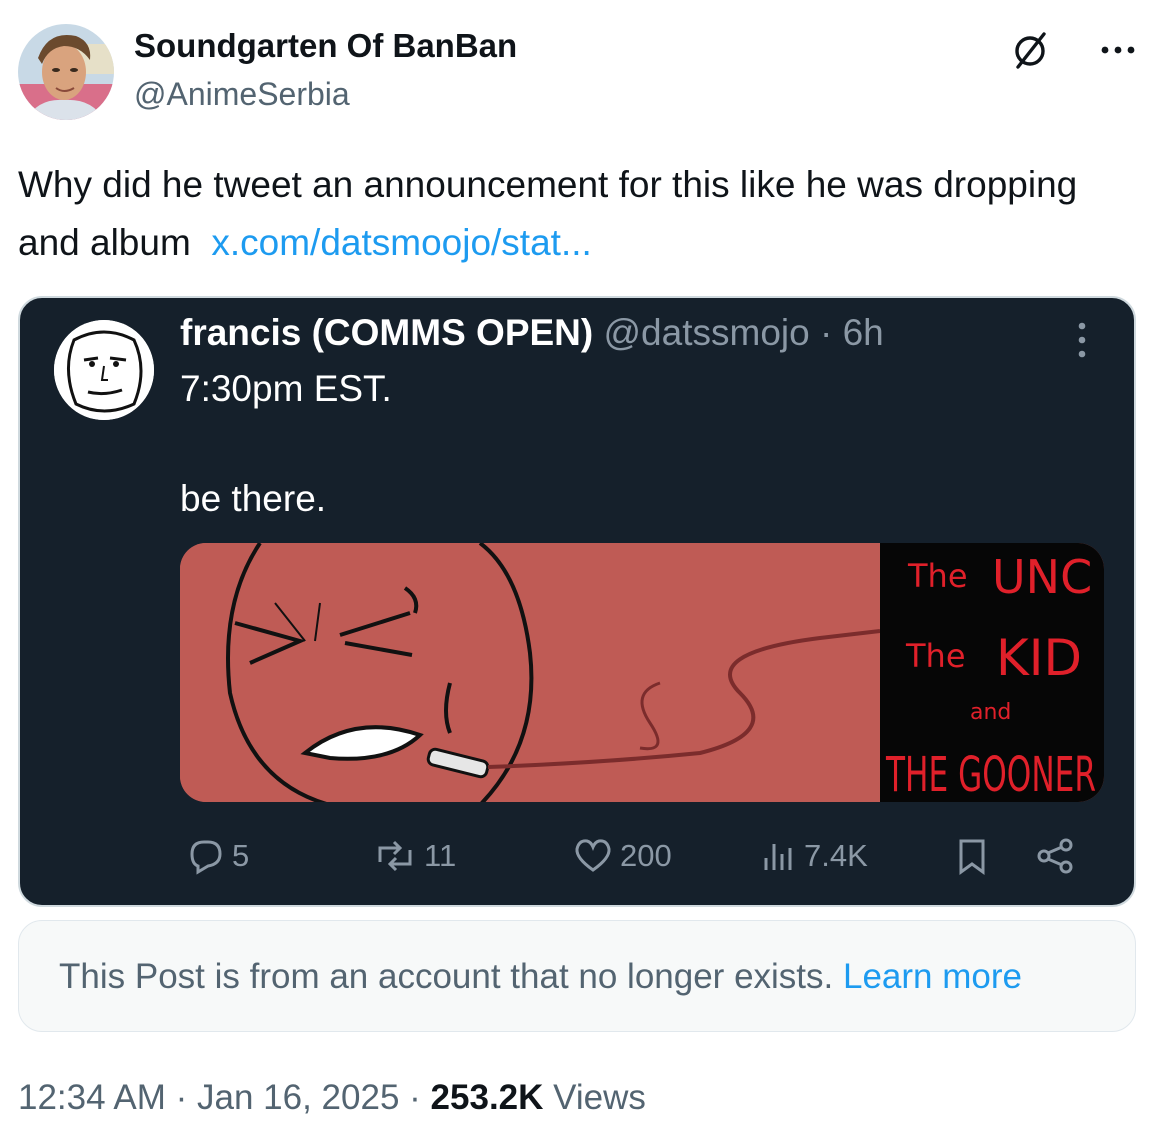  I want to click on reply-count: 5, so click(241, 855).